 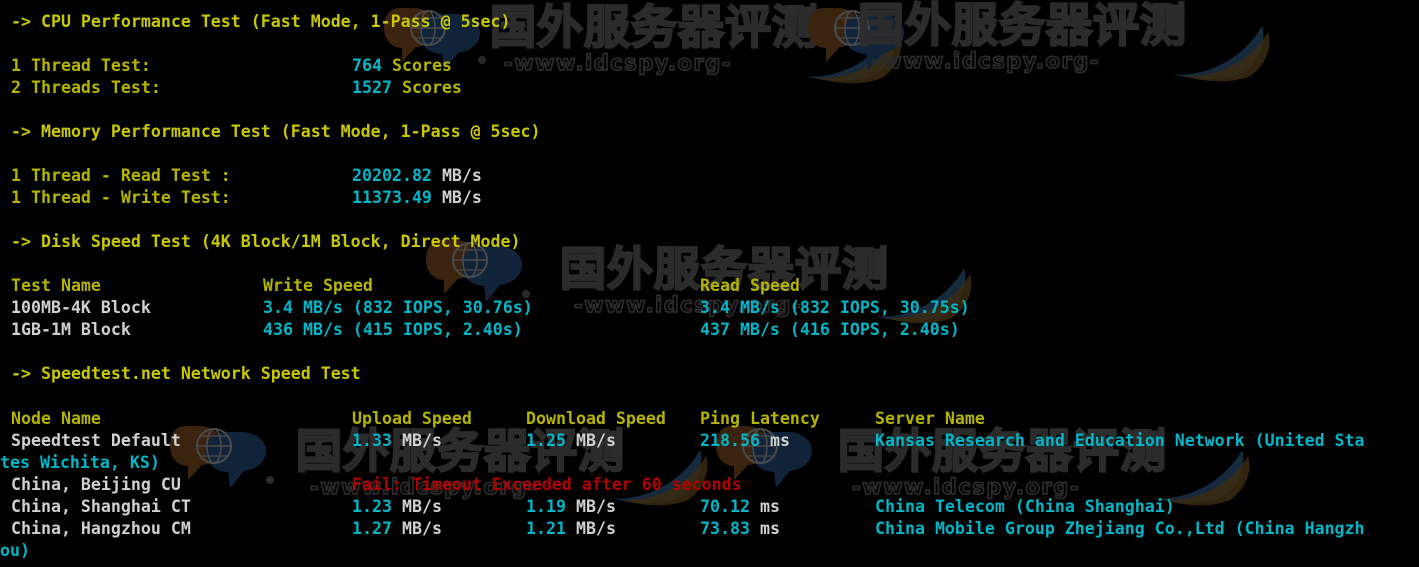 I want to click on speedtest-row-1-download-gap, so click(x=571, y=440).